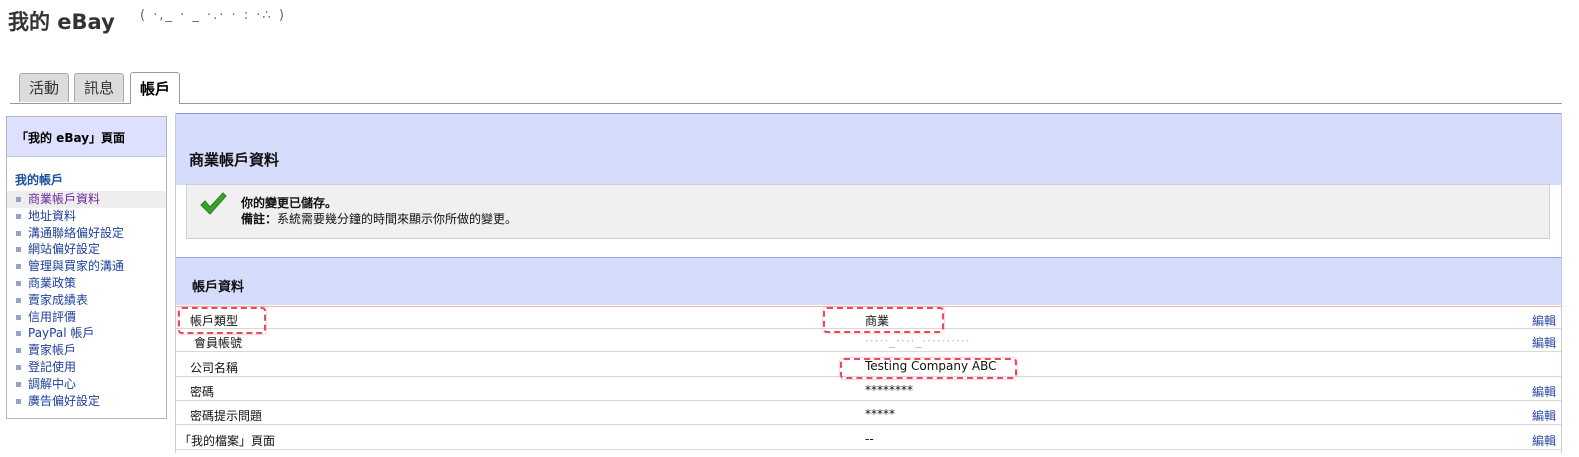 The image size is (1579, 457). Describe the element at coordinates (1561, 283) in the screenshot. I see `main-right-border` at that location.